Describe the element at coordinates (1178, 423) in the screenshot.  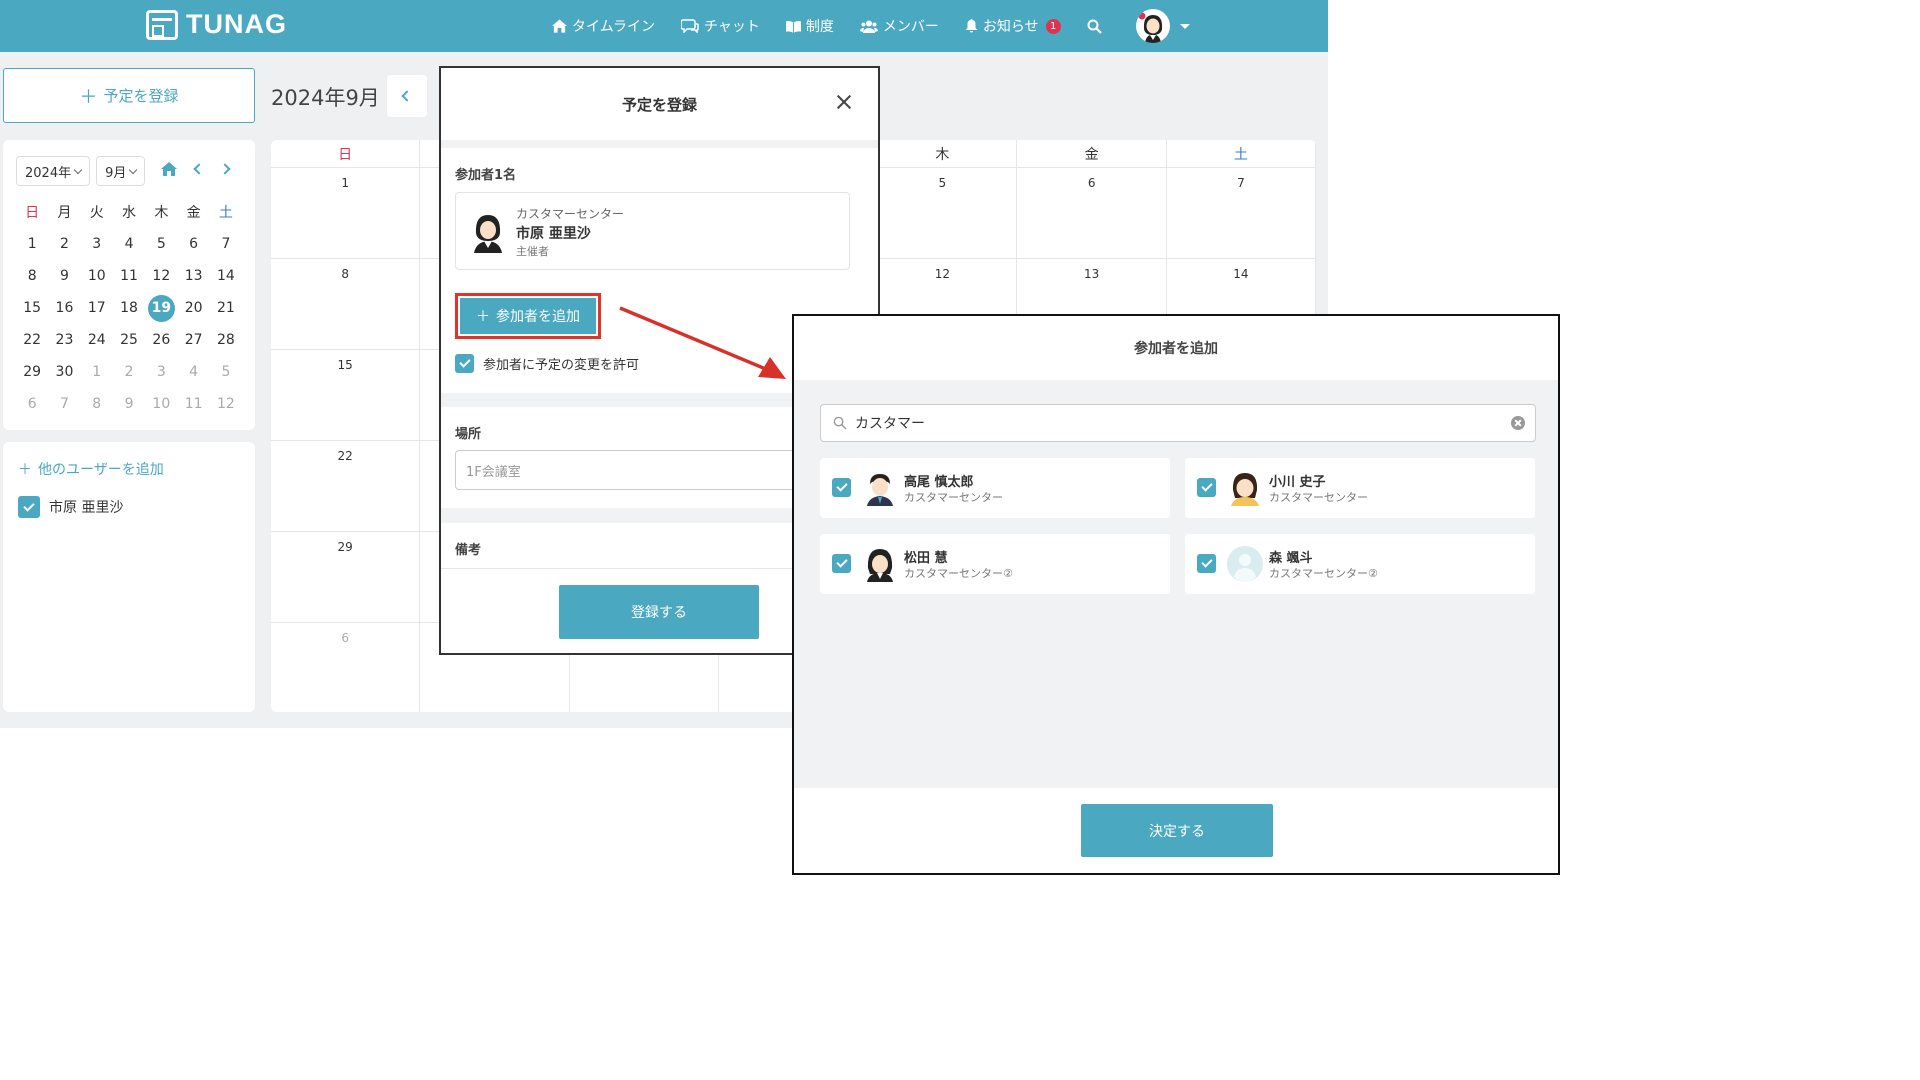
I see `search-input: カスタマー` at that location.